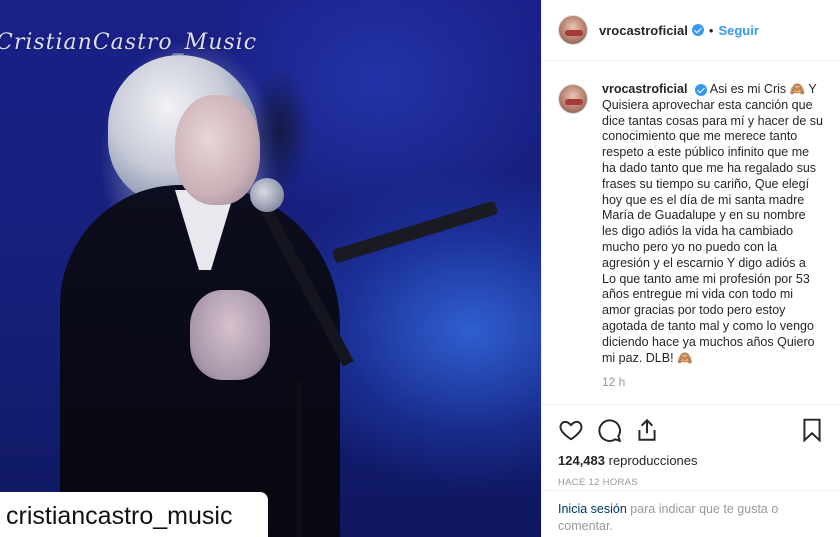  I want to click on action-icons-row, so click(691, 430).